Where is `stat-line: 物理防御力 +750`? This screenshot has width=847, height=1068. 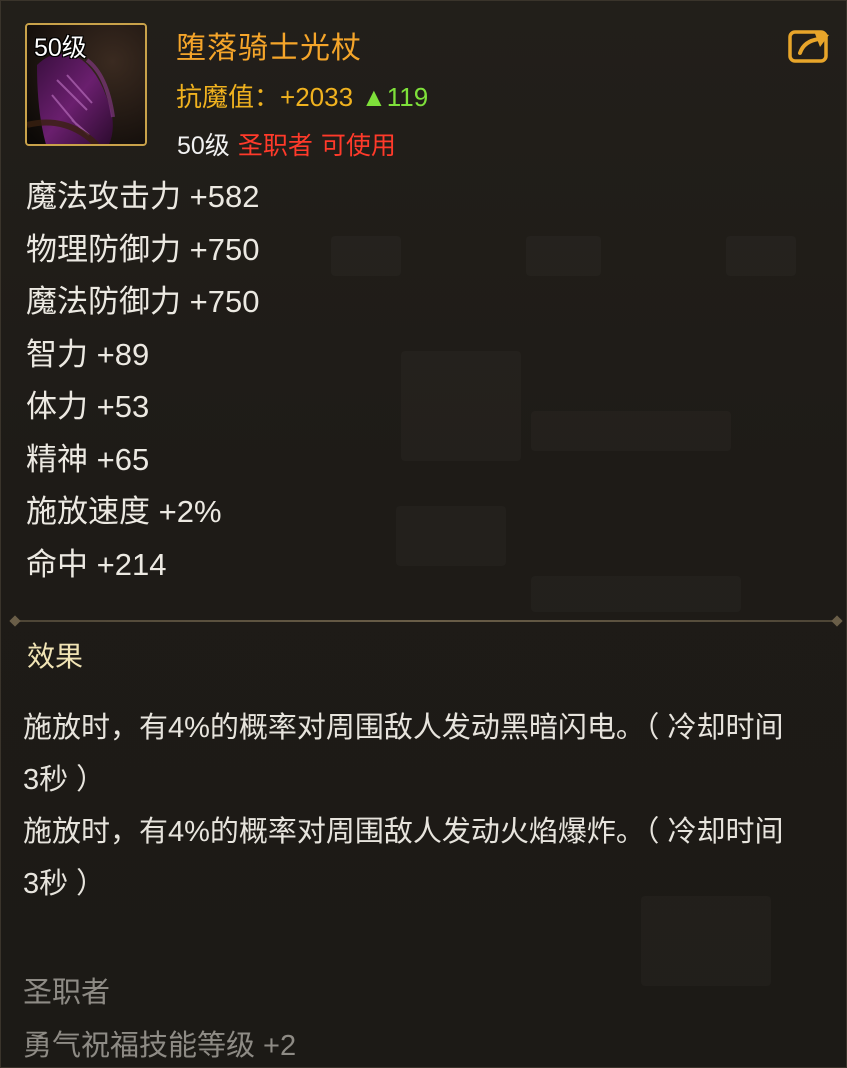
stat-line: 物理防御力 +750 is located at coordinates (143, 249).